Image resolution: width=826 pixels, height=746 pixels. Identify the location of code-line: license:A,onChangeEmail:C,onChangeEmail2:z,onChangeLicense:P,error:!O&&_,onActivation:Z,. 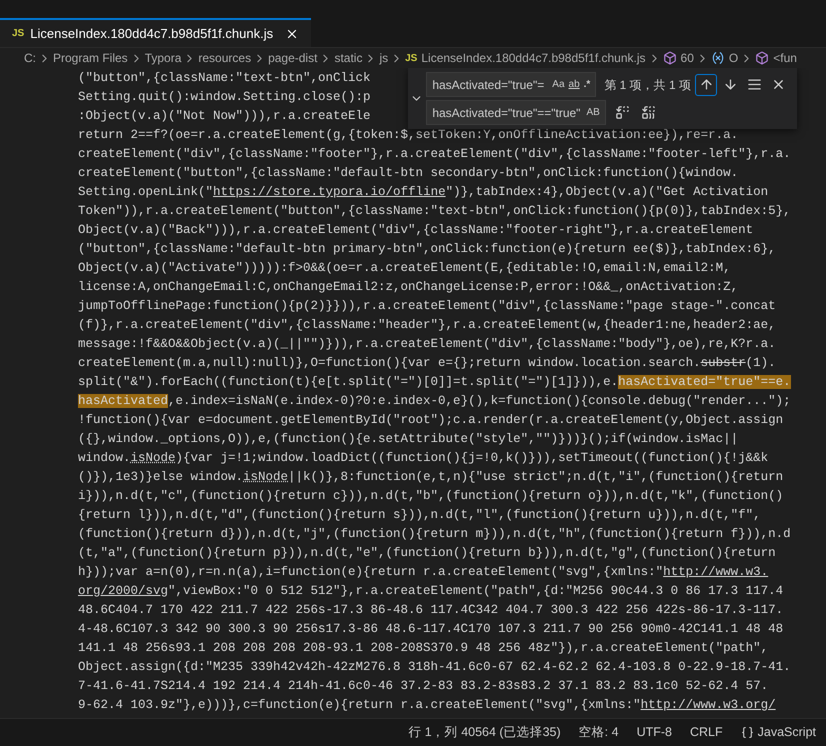
(408, 287).